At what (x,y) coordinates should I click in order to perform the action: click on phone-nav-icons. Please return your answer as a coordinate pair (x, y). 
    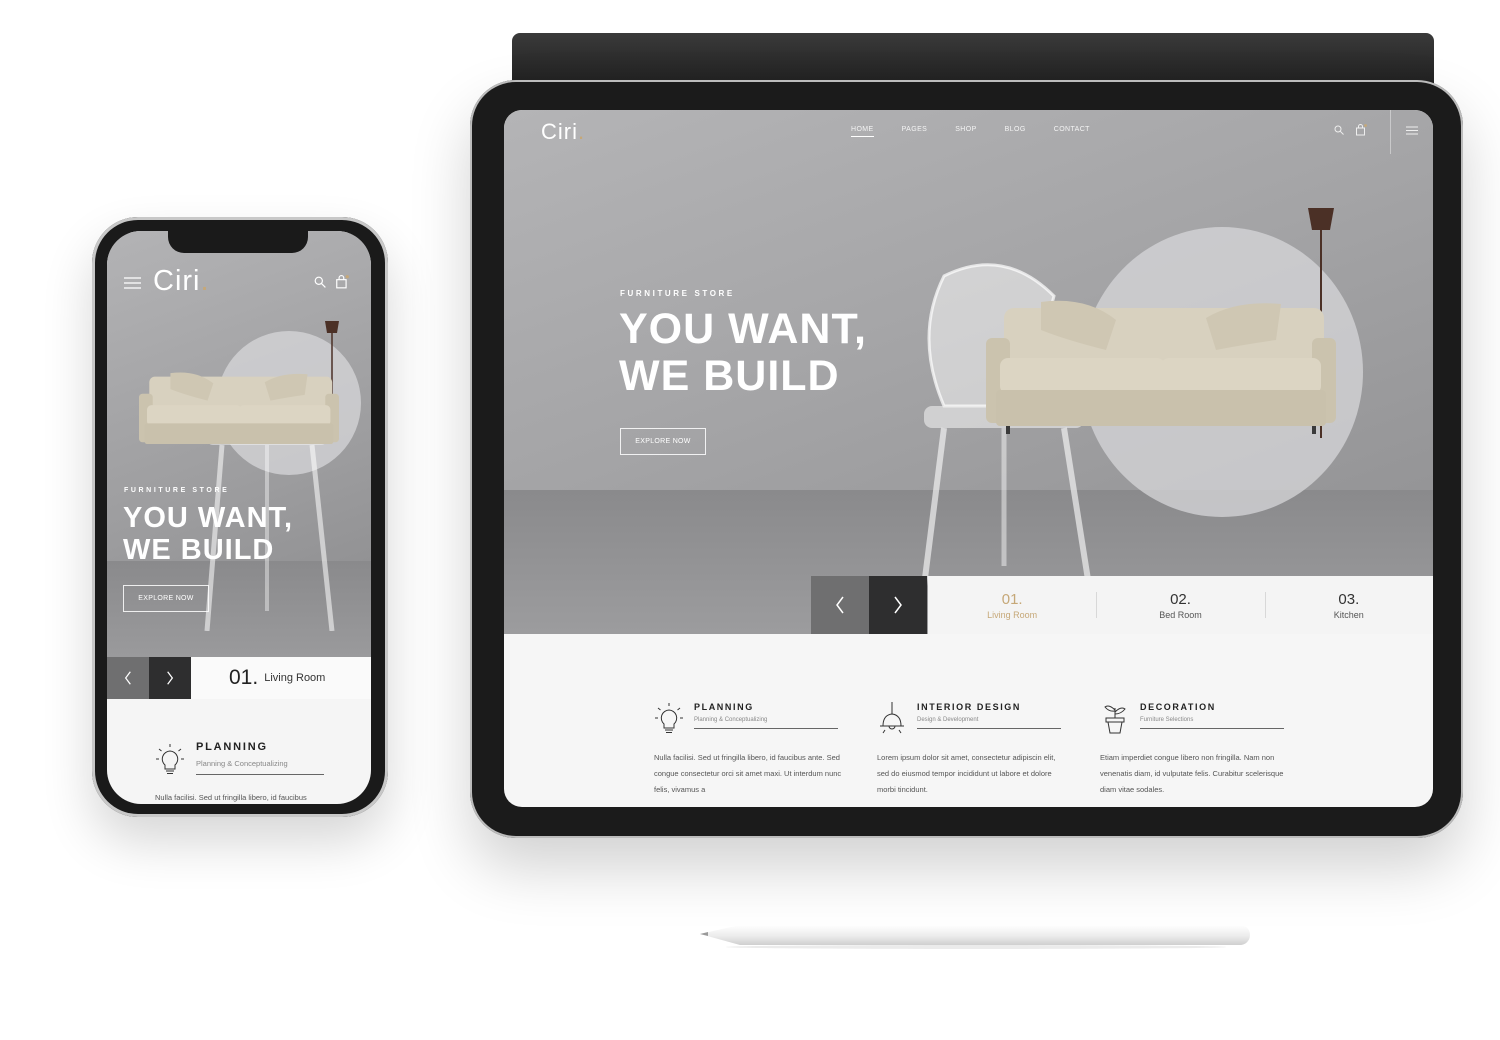
    Looking at the image, I should click on (331, 282).